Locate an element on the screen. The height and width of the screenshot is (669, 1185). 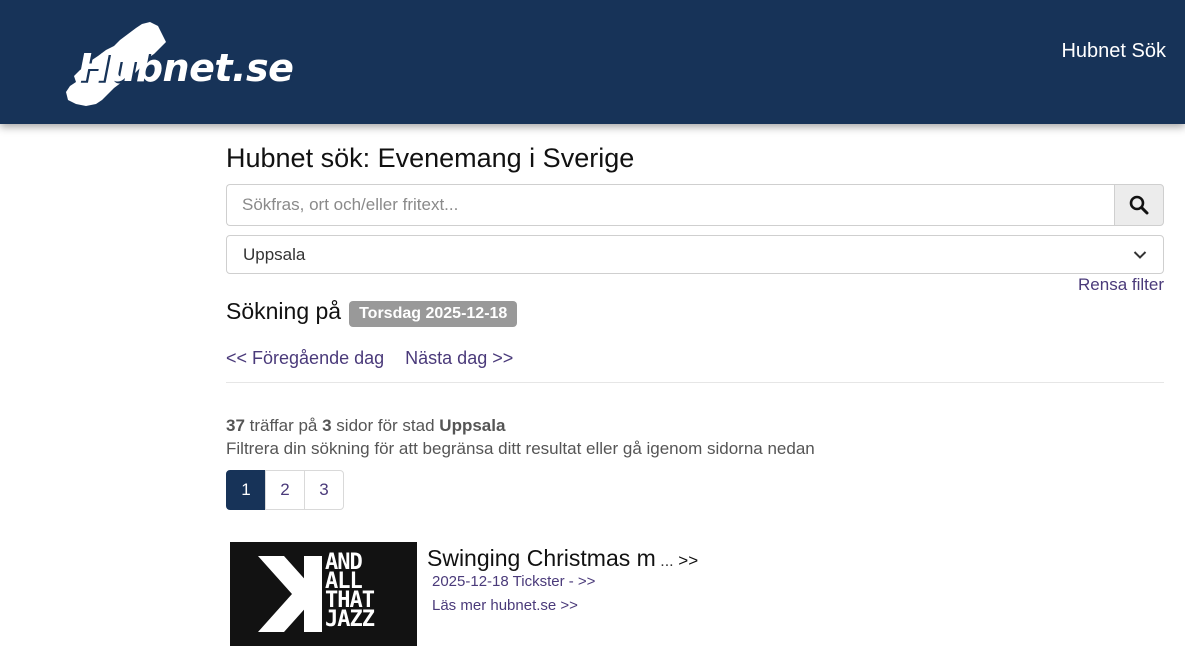
previous-day-link: << Föregående dag is located at coordinates (305, 358).